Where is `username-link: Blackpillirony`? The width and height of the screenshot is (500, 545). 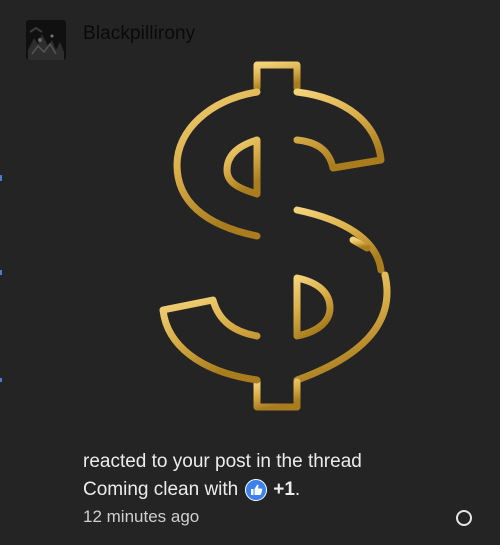
username-link: Blackpillirony is located at coordinates (139, 34).